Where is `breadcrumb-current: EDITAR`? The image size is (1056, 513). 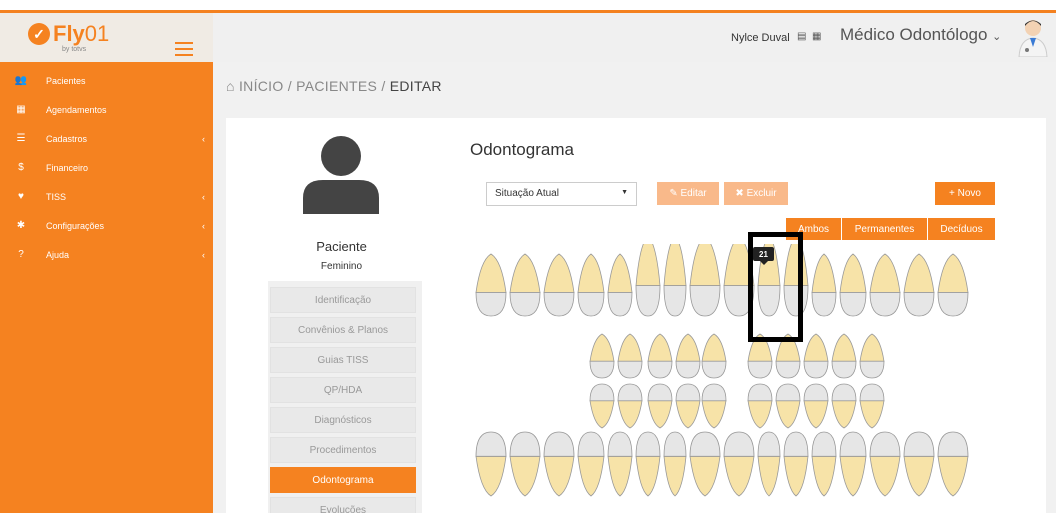
breadcrumb-current: EDITAR is located at coordinates (415, 86).